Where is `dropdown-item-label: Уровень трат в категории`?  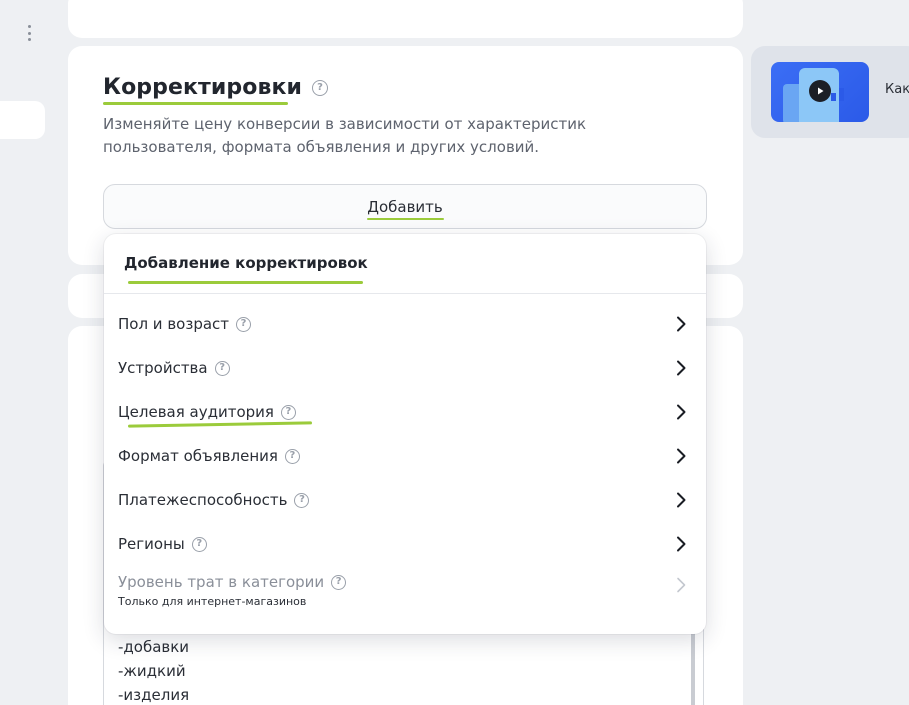
dropdown-item-label: Уровень трат в категории is located at coordinates (221, 582).